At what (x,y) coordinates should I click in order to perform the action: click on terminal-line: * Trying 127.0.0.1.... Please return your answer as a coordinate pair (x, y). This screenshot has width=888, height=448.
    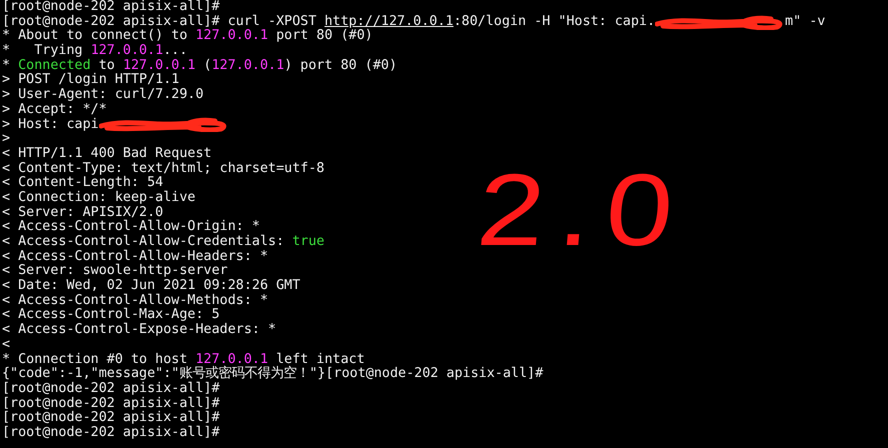
    Looking at the image, I should click on (95, 51).